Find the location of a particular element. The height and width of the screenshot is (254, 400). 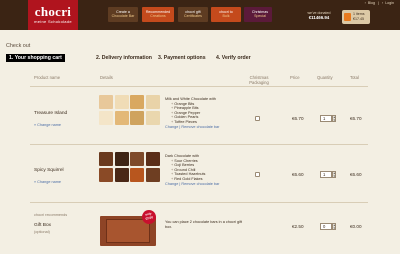

item-total: €6.70 is located at coordinates (356, 118).